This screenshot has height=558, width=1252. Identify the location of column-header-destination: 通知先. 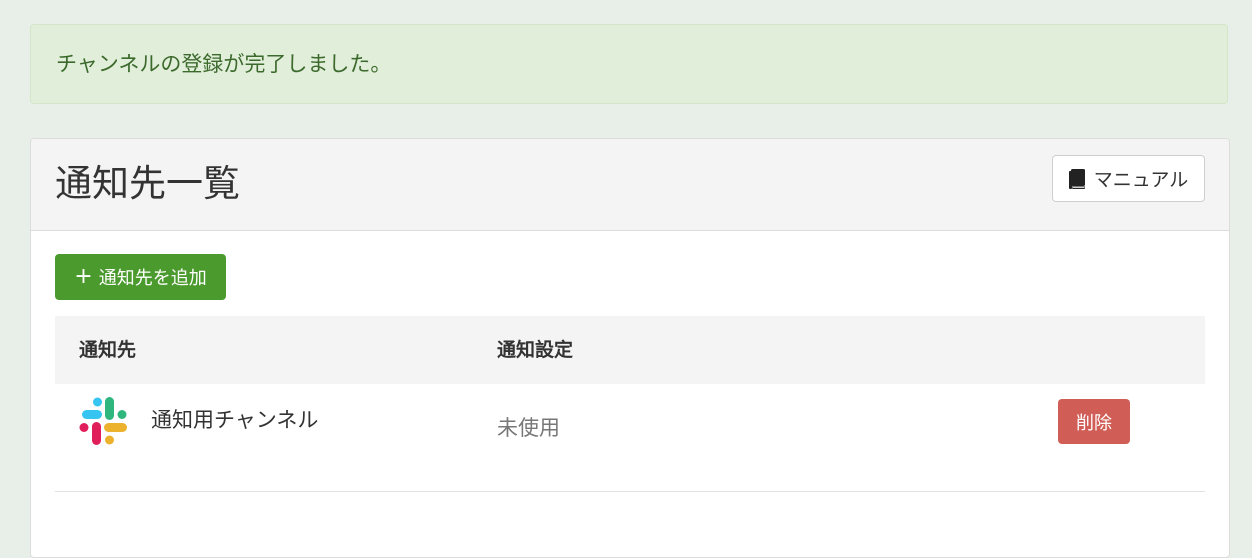
(108, 350).